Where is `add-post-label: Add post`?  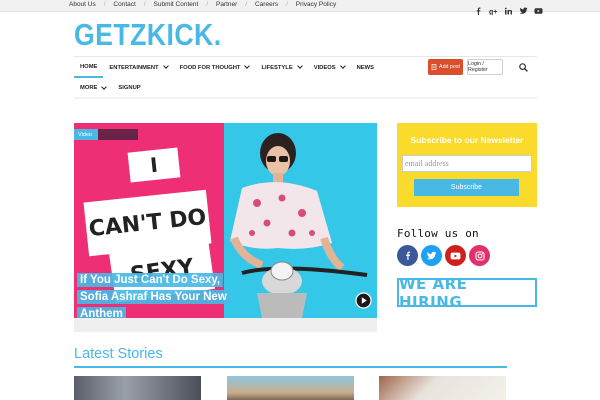
add-post-label: Add post is located at coordinates (449, 67).